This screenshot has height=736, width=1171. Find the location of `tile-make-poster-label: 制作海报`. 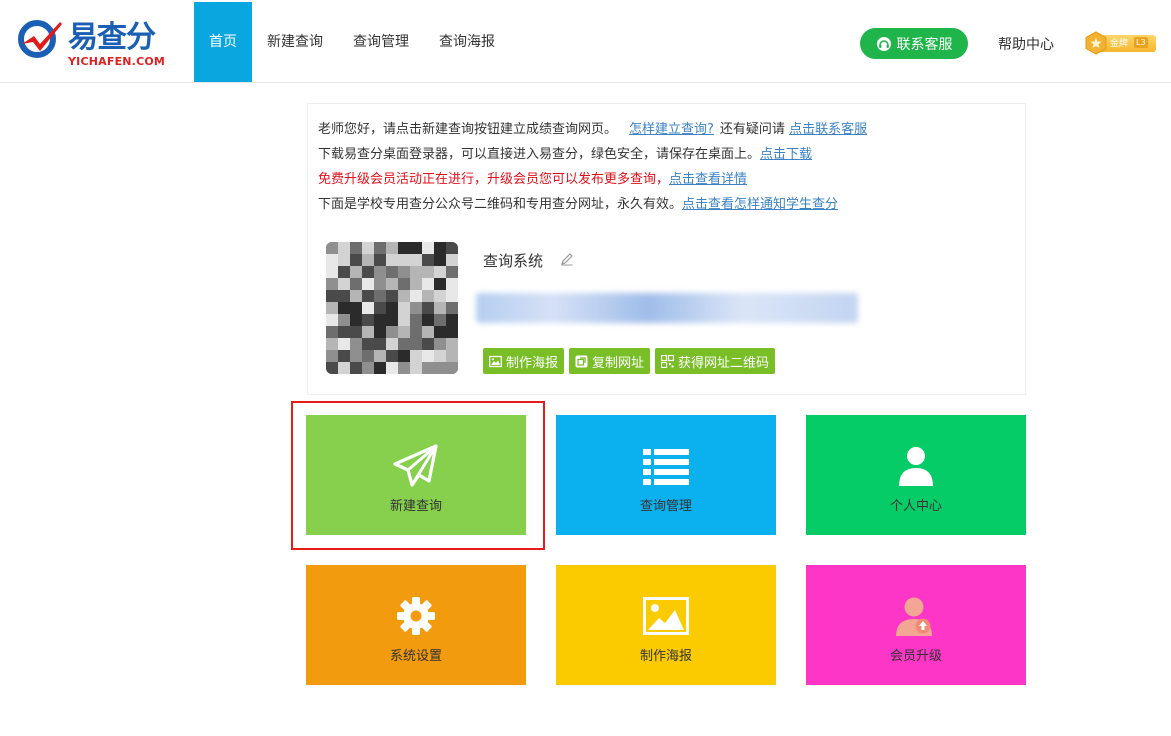

tile-make-poster-label: 制作海报 is located at coordinates (665, 656).